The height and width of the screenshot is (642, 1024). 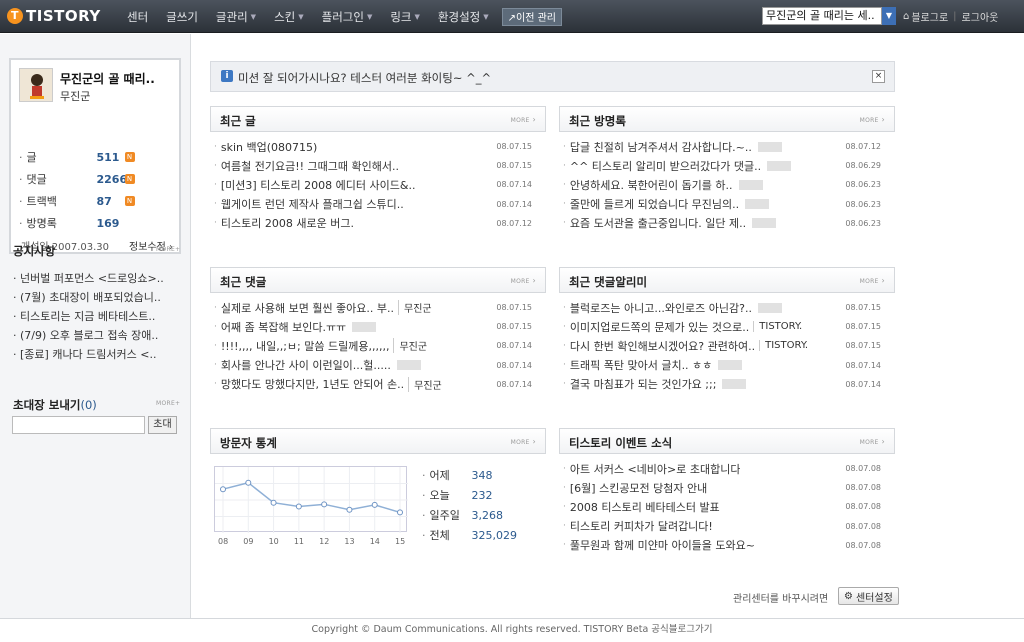 I want to click on panel-title: 최근 방명록, so click(x=597, y=121).